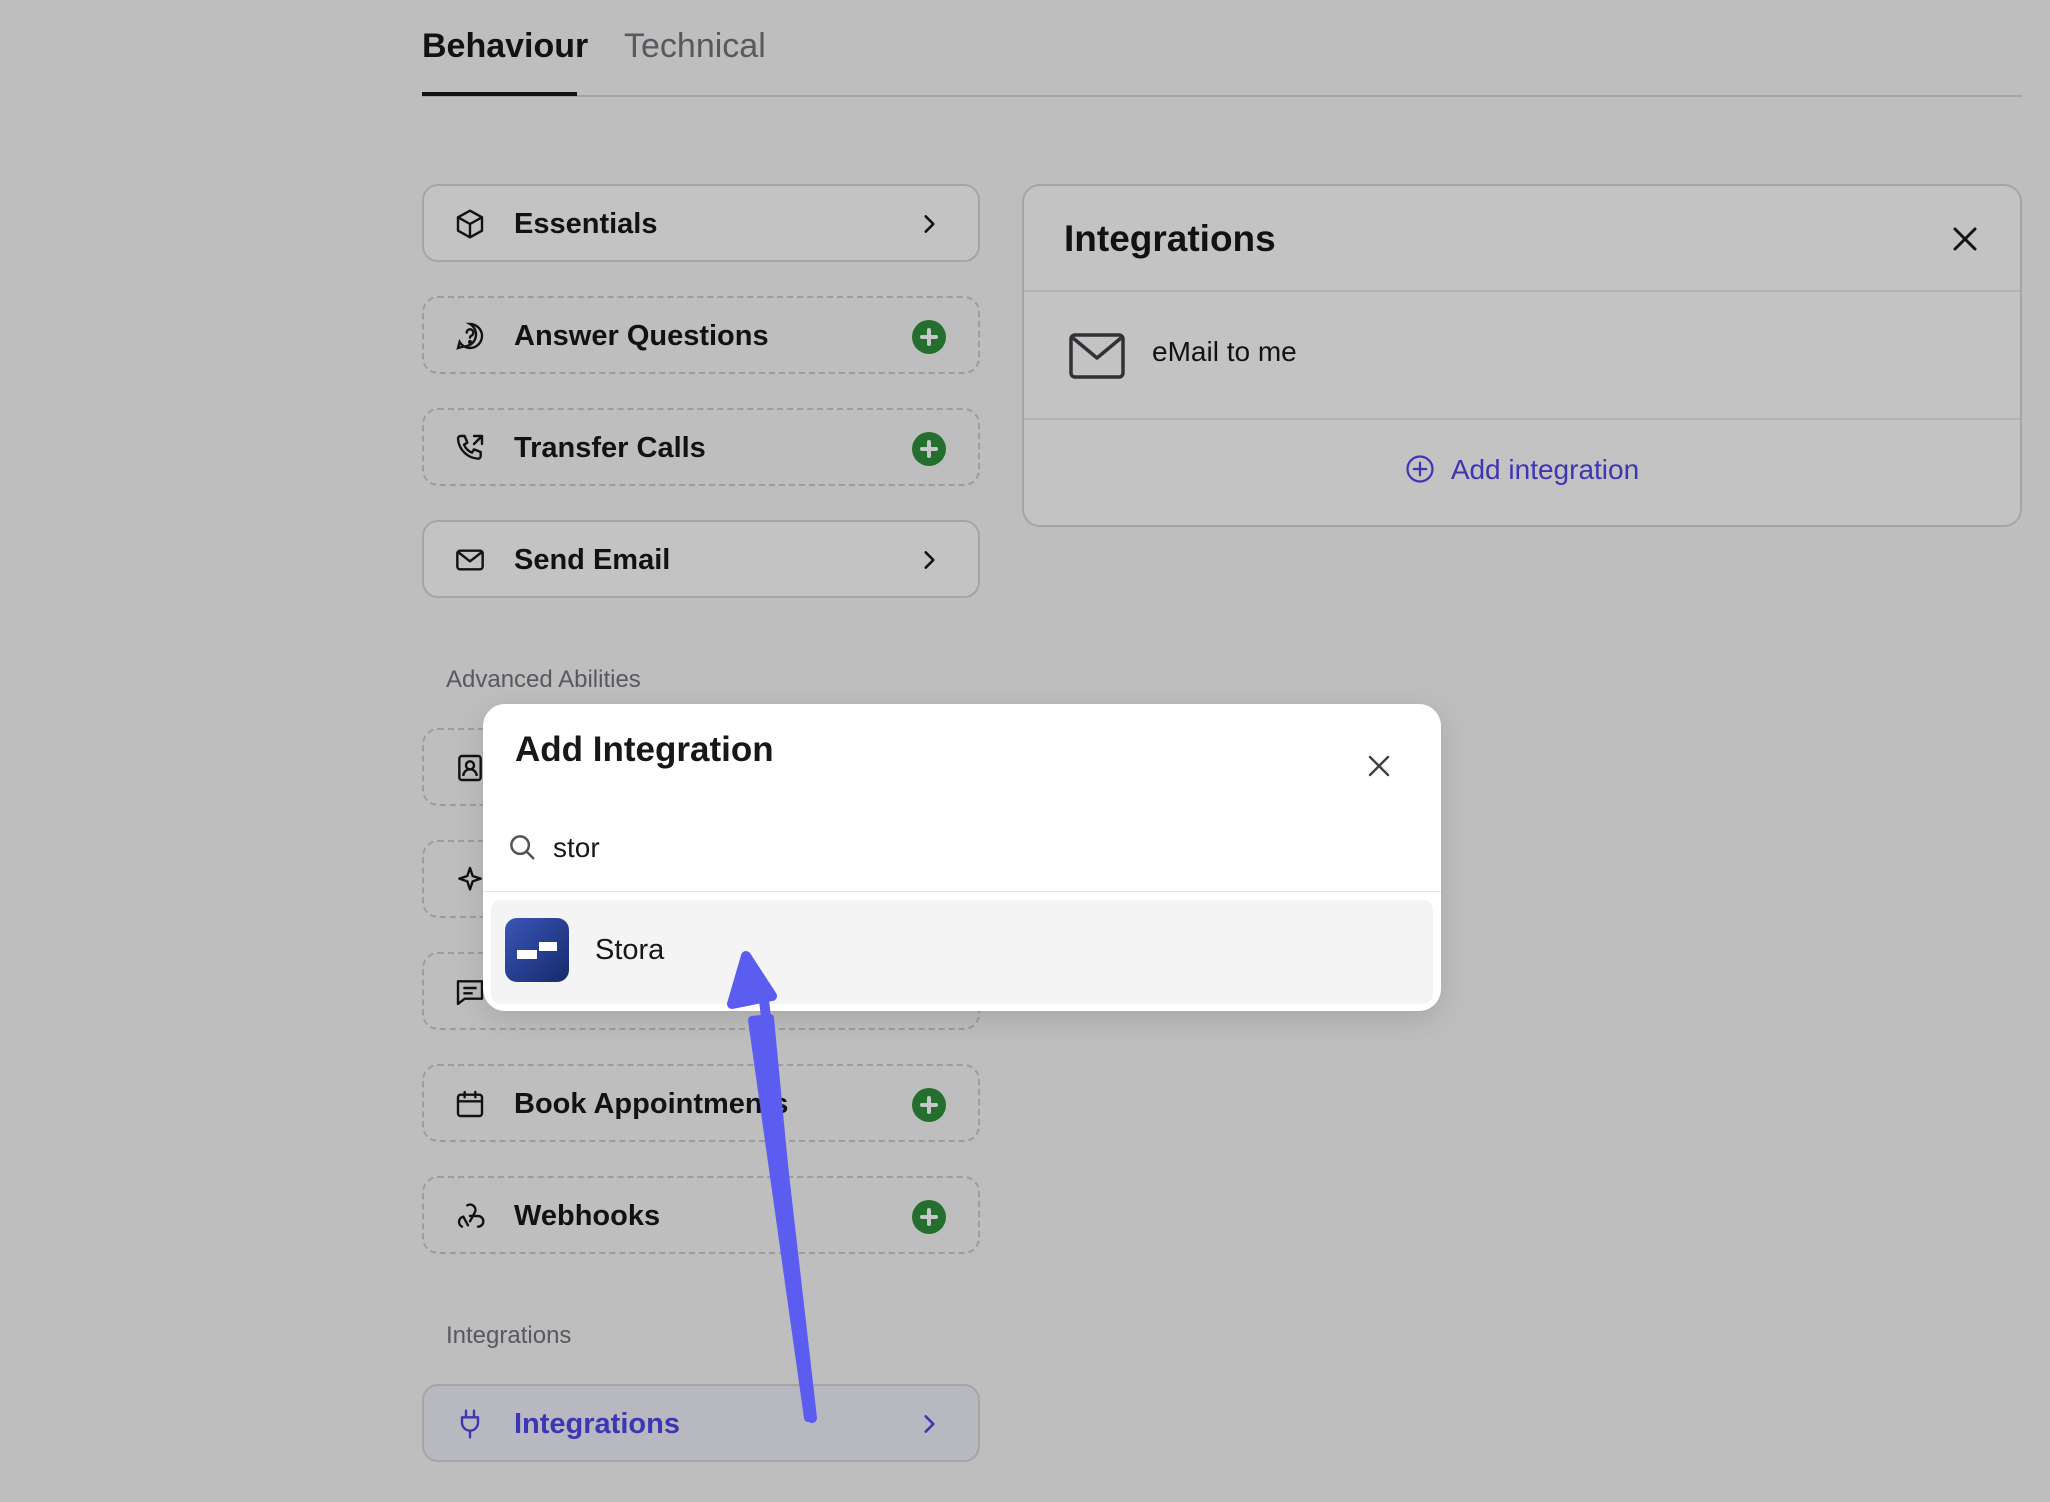 Image resolution: width=2050 pixels, height=1502 pixels. Describe the element at coordinates (962, 952) in the screenshot. I see `result-item-stora: Stora` at that location.